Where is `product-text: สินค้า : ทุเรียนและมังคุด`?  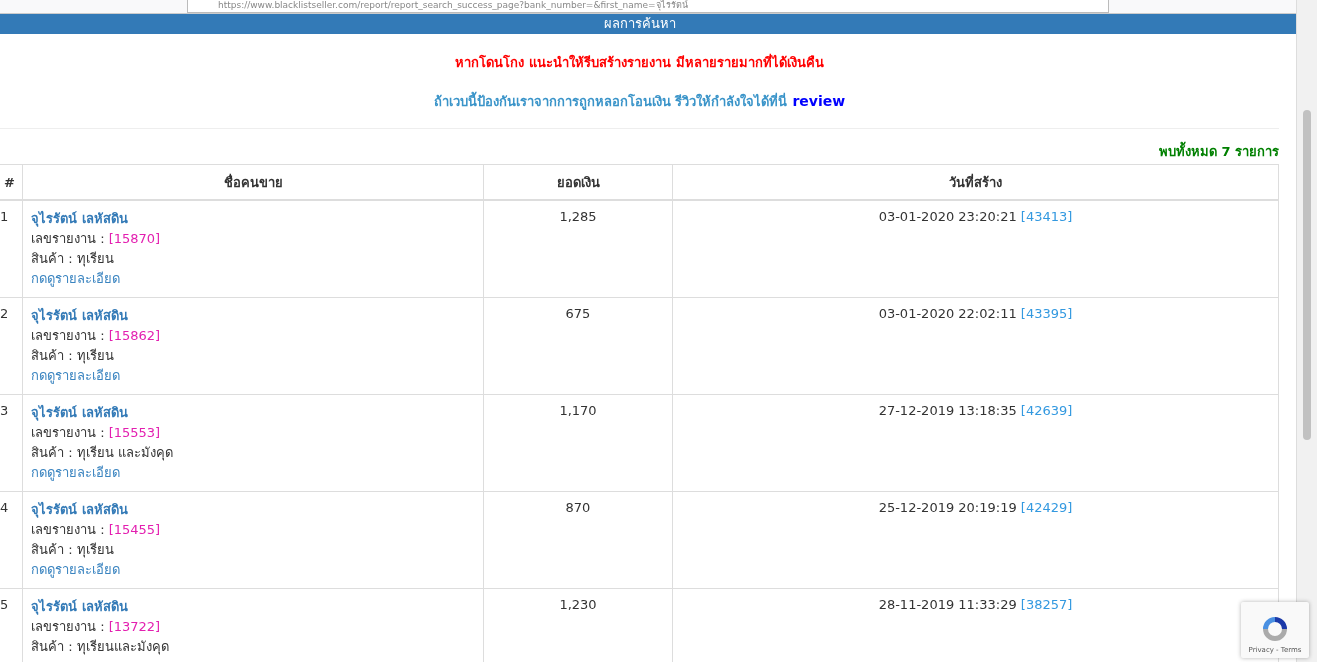 product-text: สินค้า : ทุเรียนและมังคุด is located at coordinates (100, 647).